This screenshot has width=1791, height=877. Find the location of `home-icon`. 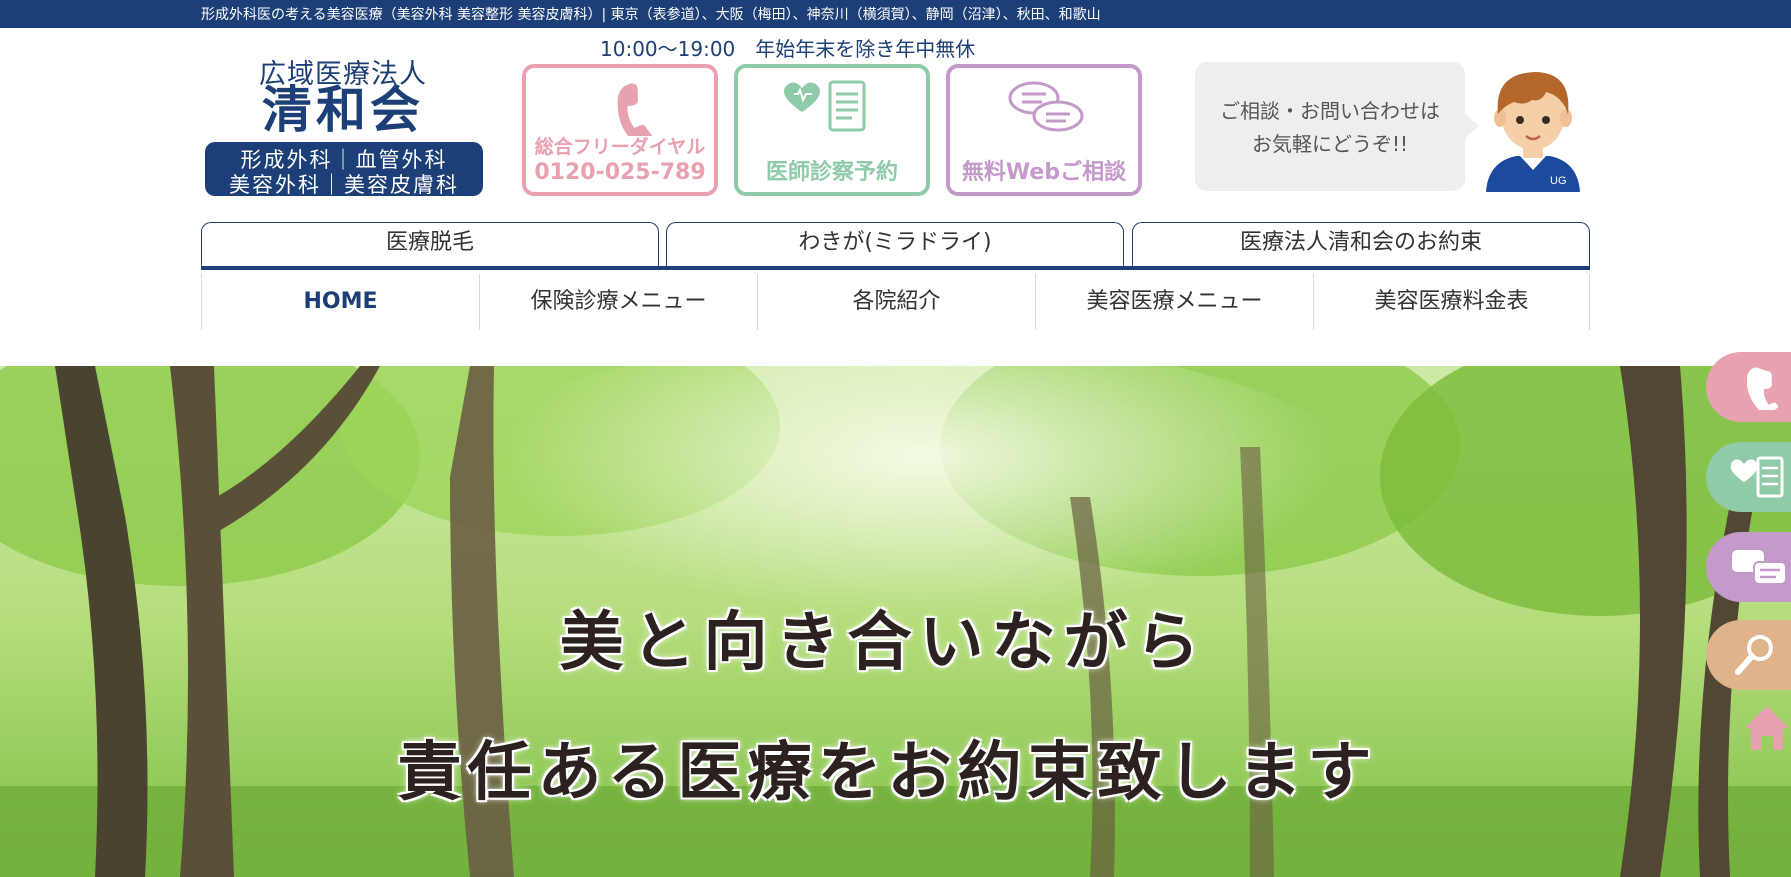

home-icon is located at coordinates (1766, 728).